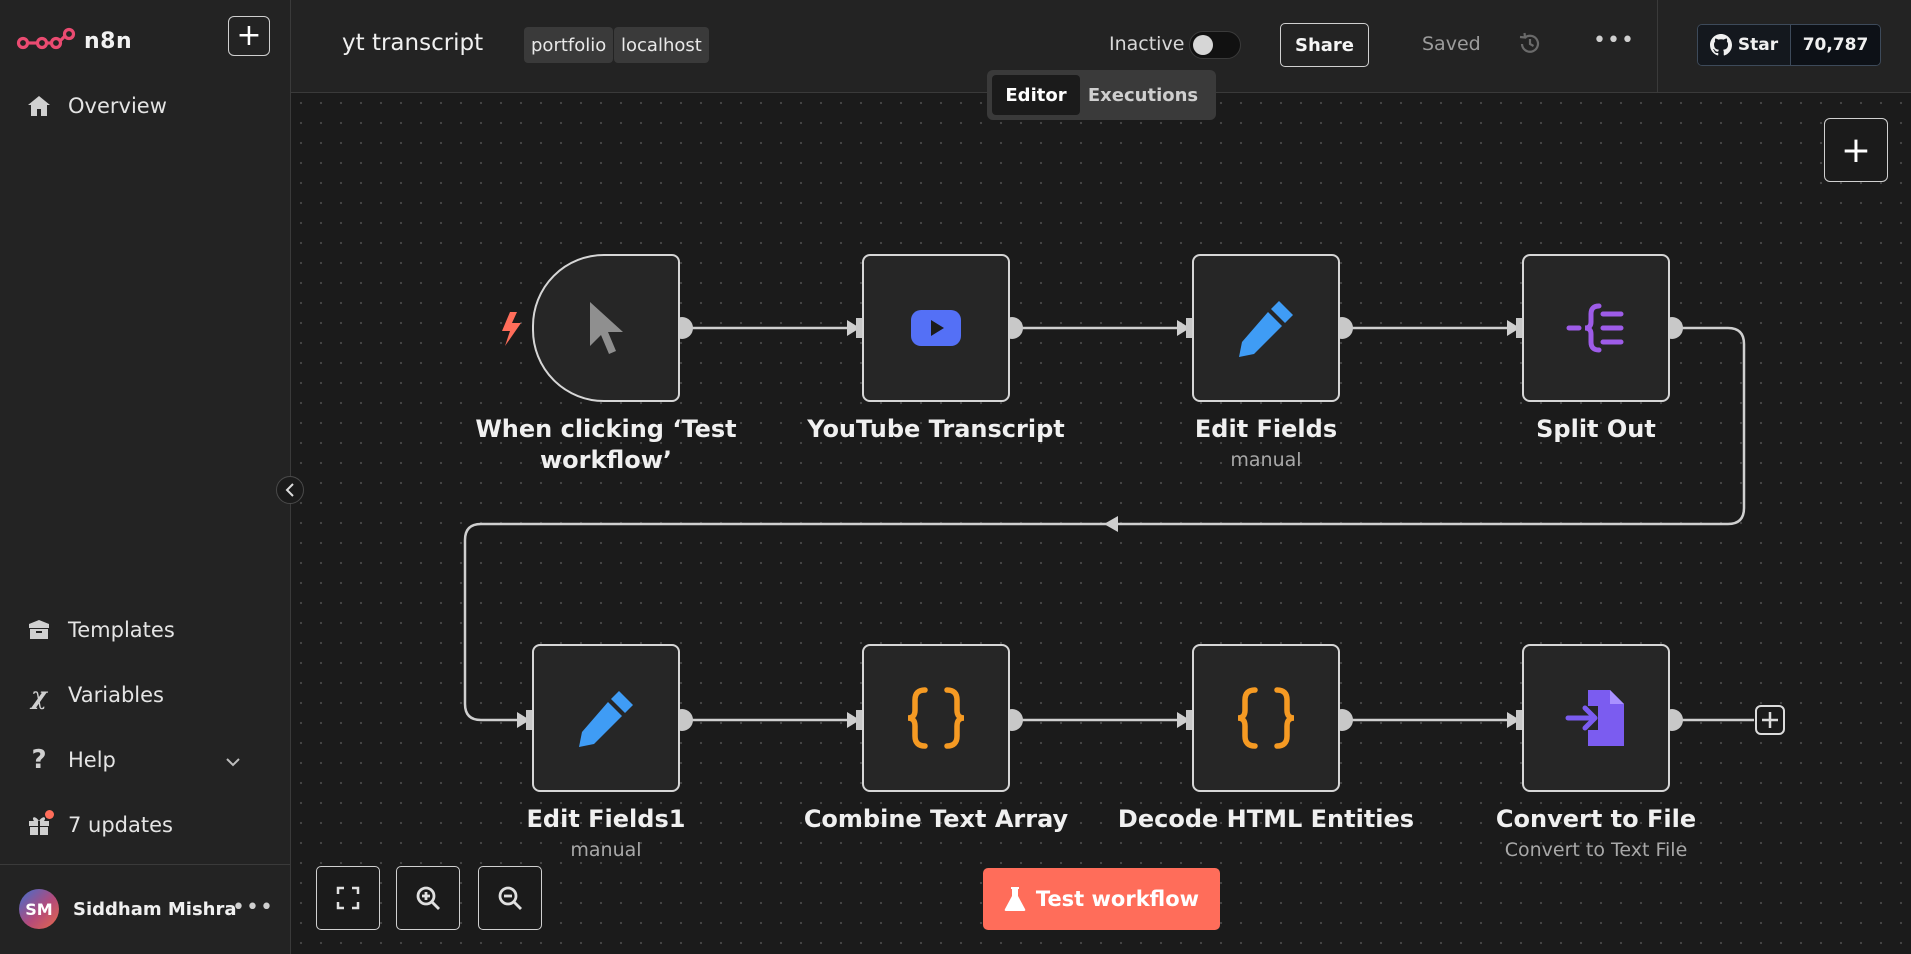 Image resolution: width=1911 pixels, height=954 pixels. I want to click on node-youtube-transcript, so click(936, 328).